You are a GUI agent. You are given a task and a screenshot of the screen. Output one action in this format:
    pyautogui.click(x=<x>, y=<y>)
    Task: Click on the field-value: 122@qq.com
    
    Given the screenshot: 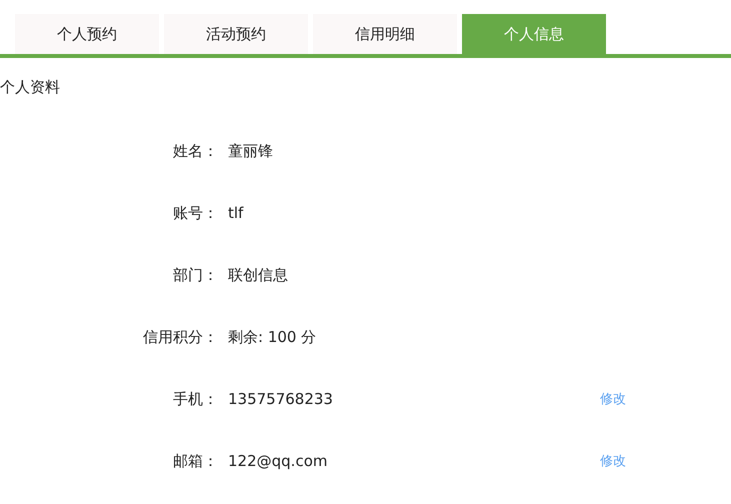 What is the action you would take?
    pyautogui.click(x=277, y=461)
    